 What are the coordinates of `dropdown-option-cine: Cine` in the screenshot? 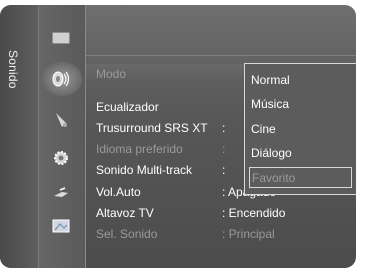 It's located at (300, 129).